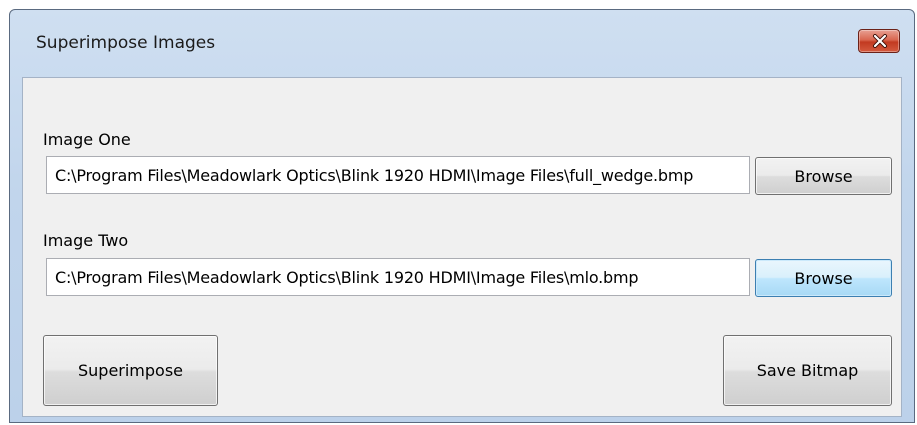 This screenshot has width=917, height=425. What do you see at coordinates (87, 139) in the screenshot?
I see `image-one-label: Image One` at bounding box center [87, 139].